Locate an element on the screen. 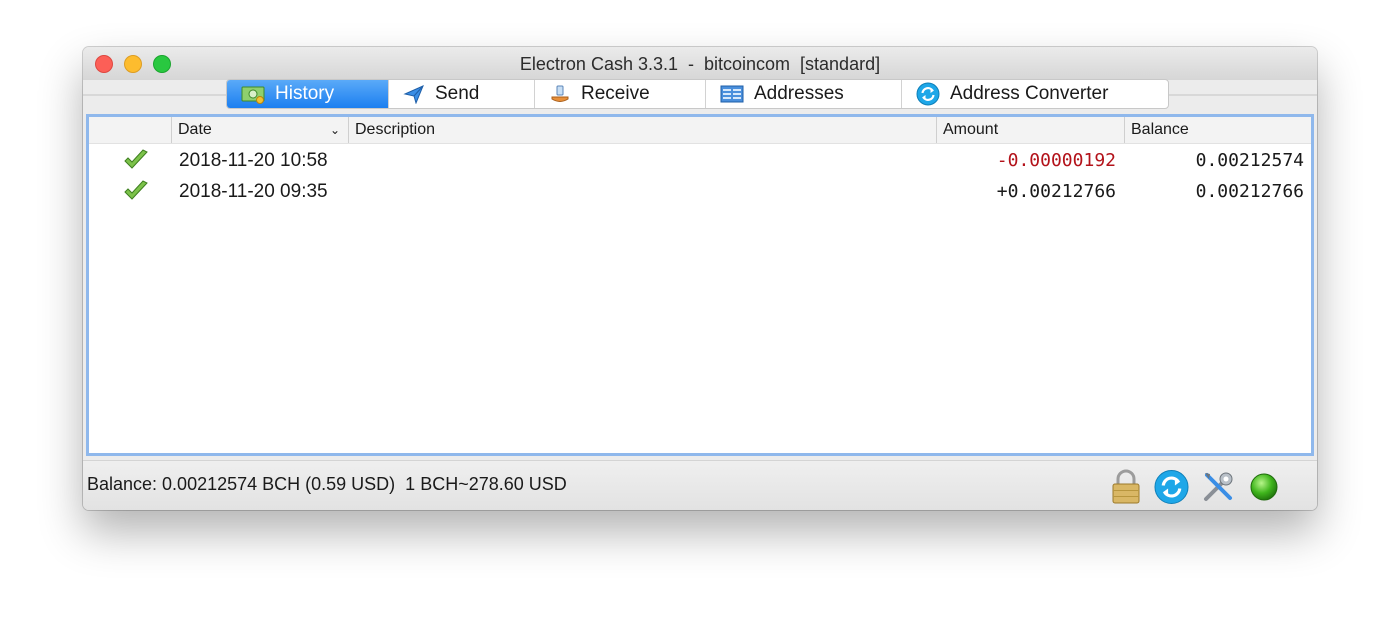 The width and height of the screenshot is (1400, 629). tab-address-converter: Address Converter is located at coordinates (1035, 94).